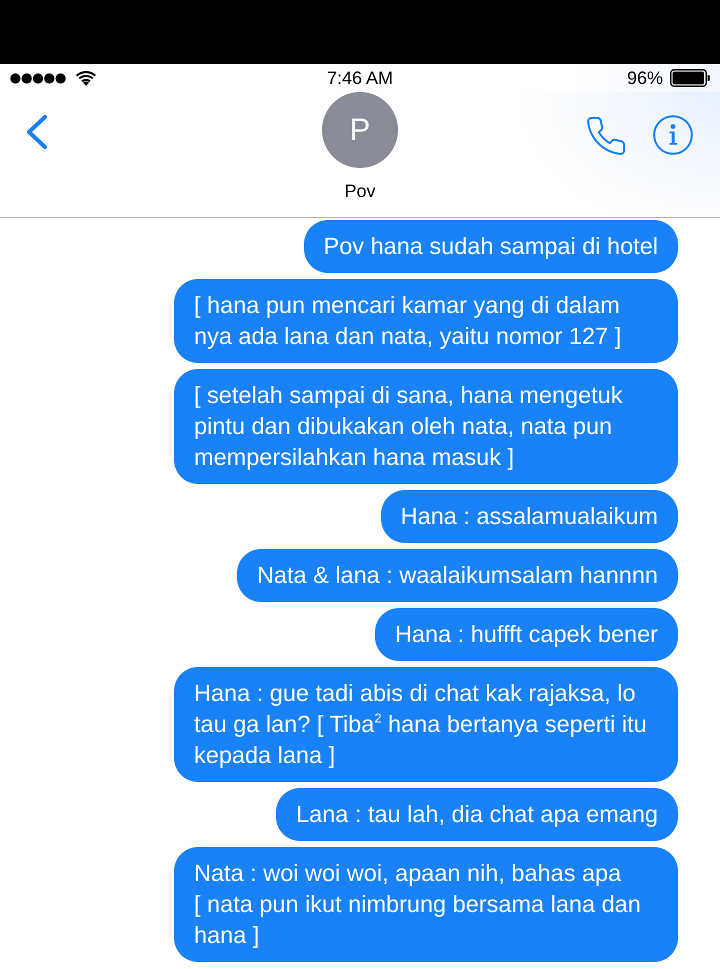 This screenshot has height=969, width=720. I want to click on message-bubble: Pov hana sudah sampai di hotel, so click(491, 246).